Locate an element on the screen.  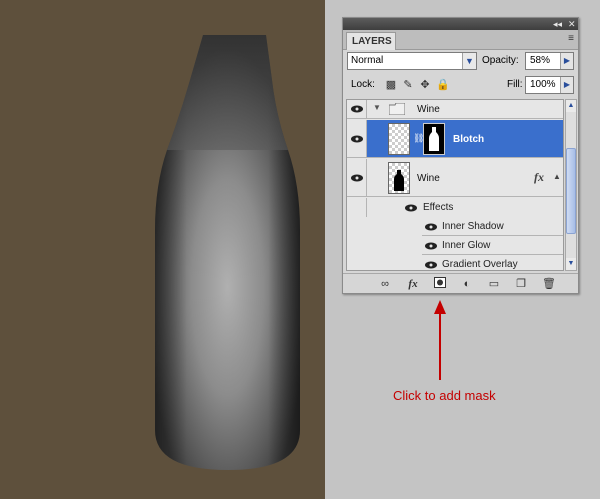
layer-blotch: ⛓ Blotch is located at coordinates (455, 139).